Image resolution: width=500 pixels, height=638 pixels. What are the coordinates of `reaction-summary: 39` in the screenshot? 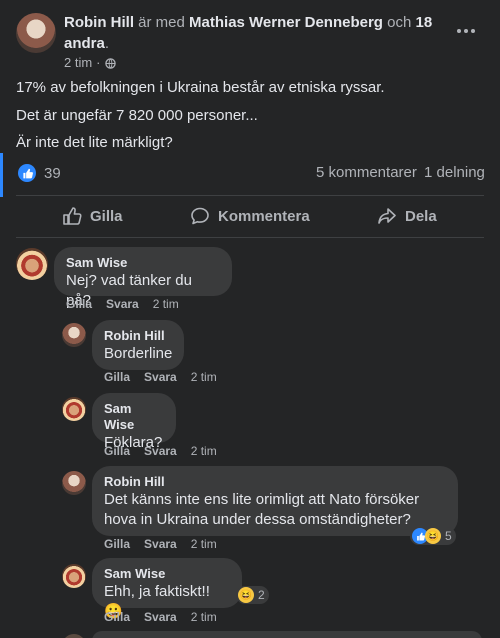 It's located at (39, 173).